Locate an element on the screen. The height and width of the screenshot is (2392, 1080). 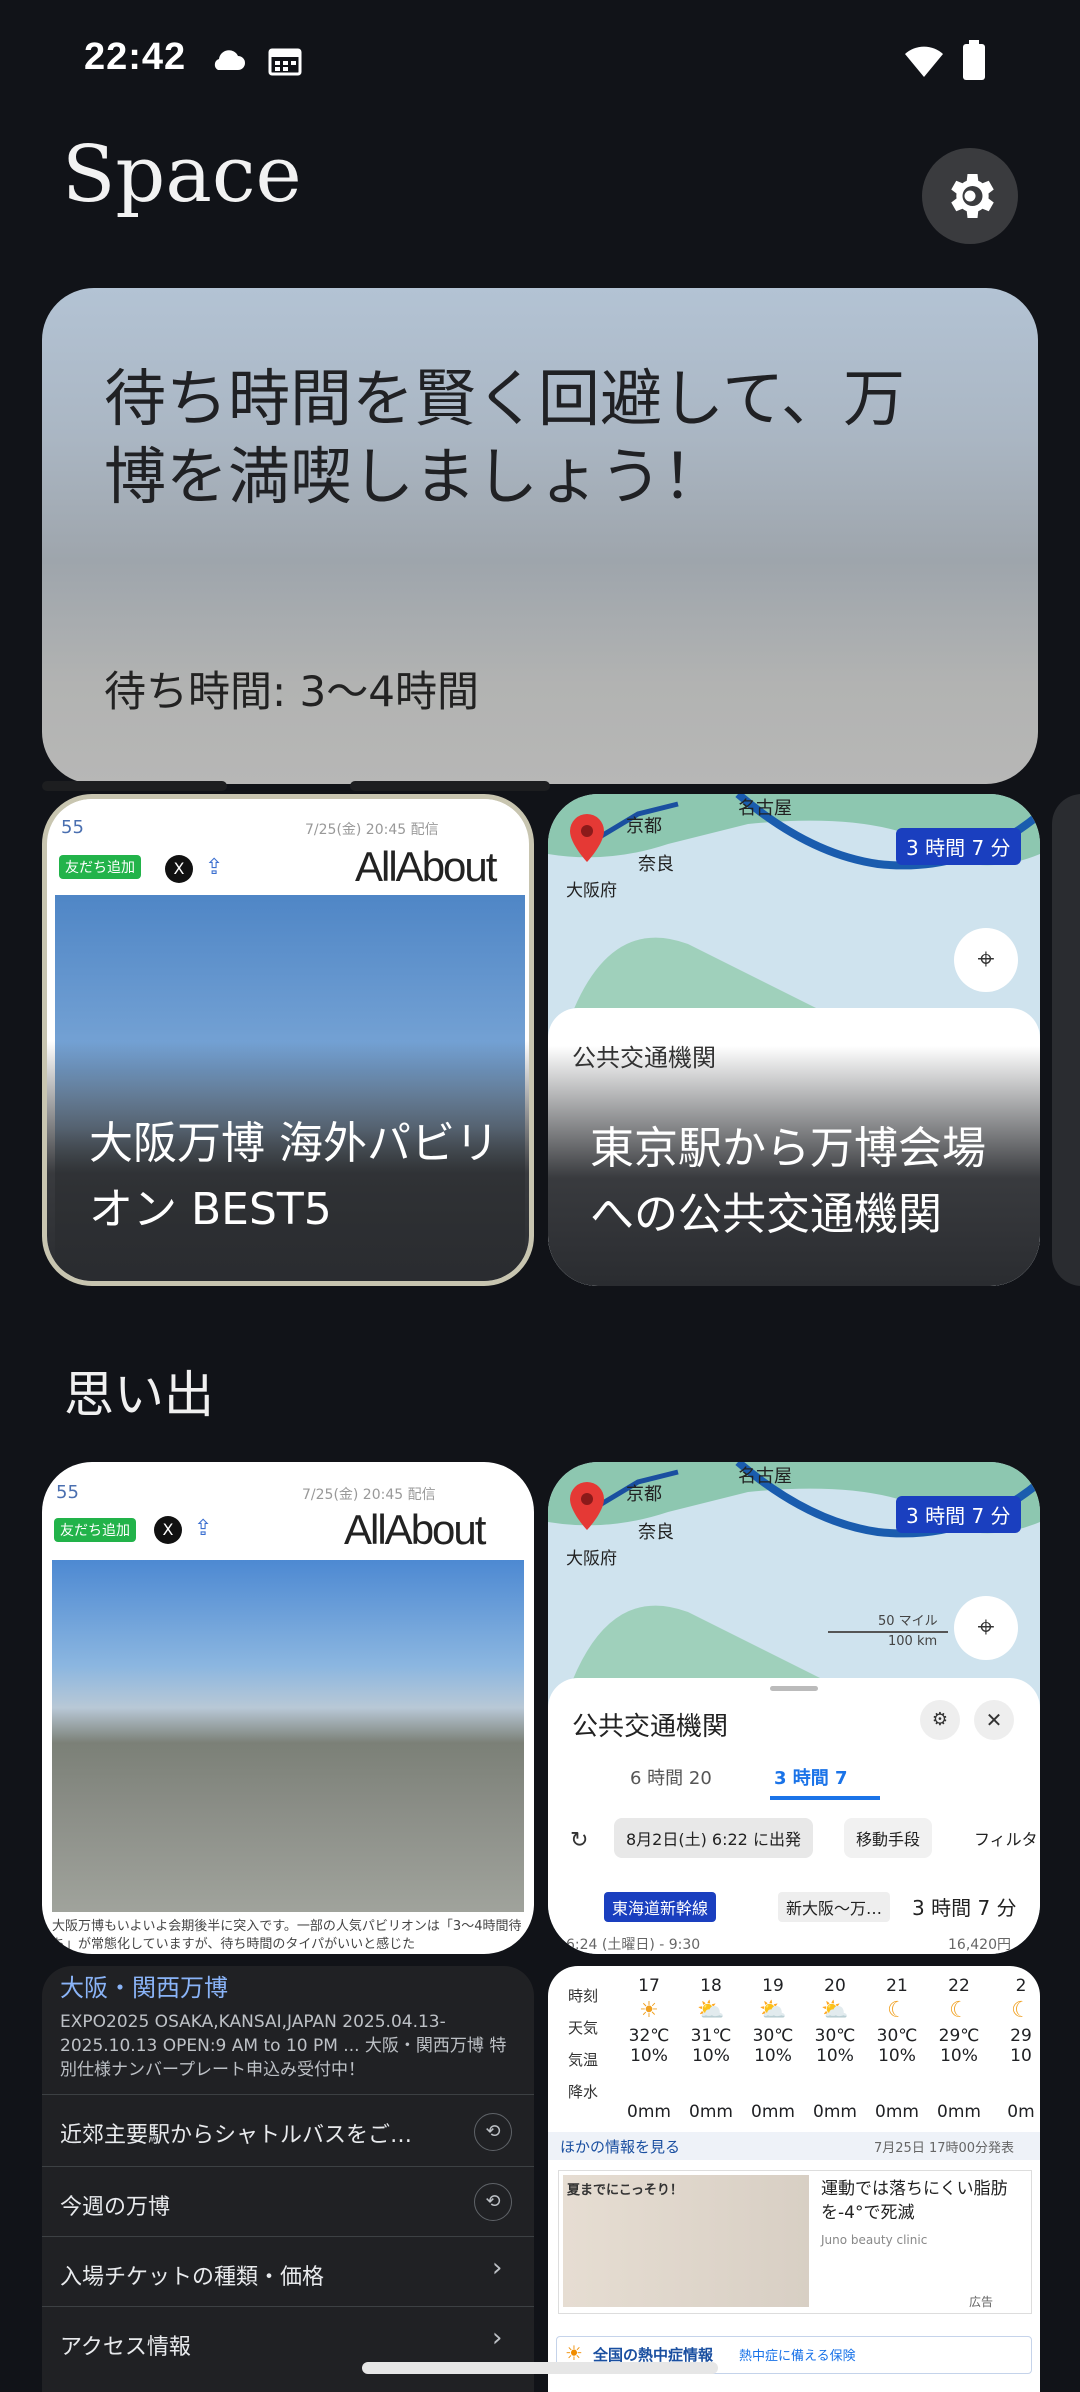
weather-more-row: ほかの情報を見る 7月25日 17時00分発表 is located at coordinates (794, 2146).